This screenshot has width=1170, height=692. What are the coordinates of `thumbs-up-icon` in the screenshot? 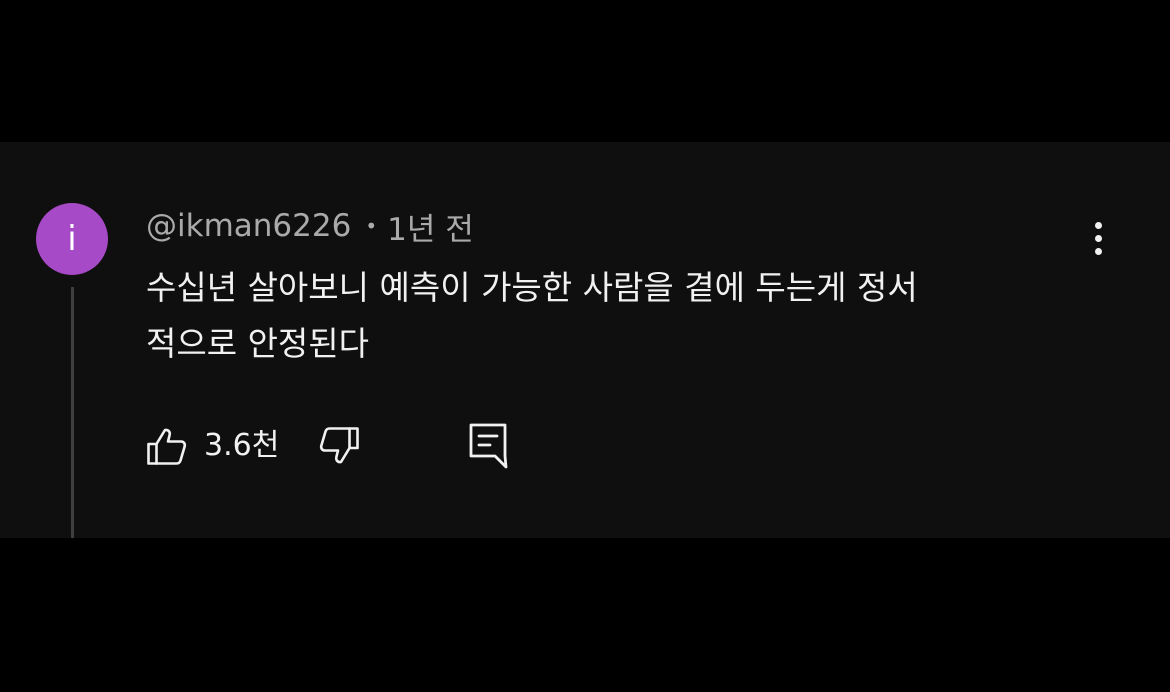 It's located at (167, 446).